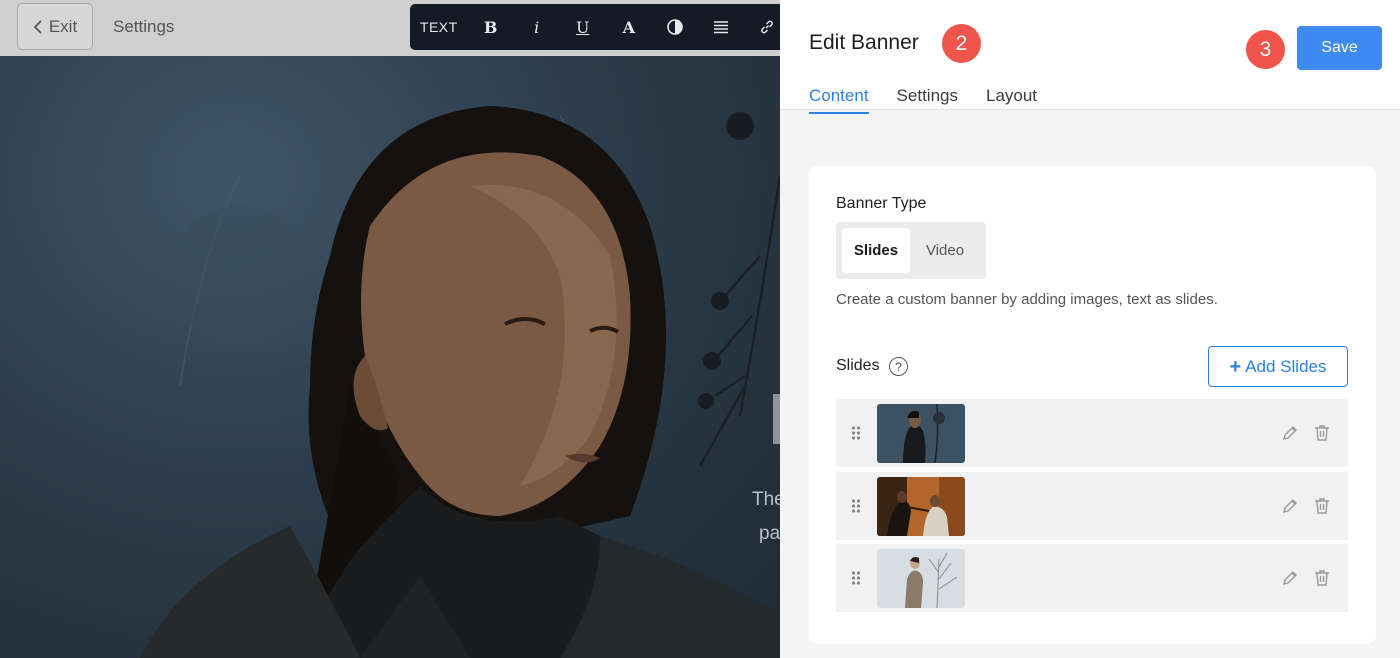 The image size is (1400, 658). What do you see at coordinates (876, 250) in the screenshot?
I see `banner-type-slides-option: Slides` at bounding box center [876, 250].